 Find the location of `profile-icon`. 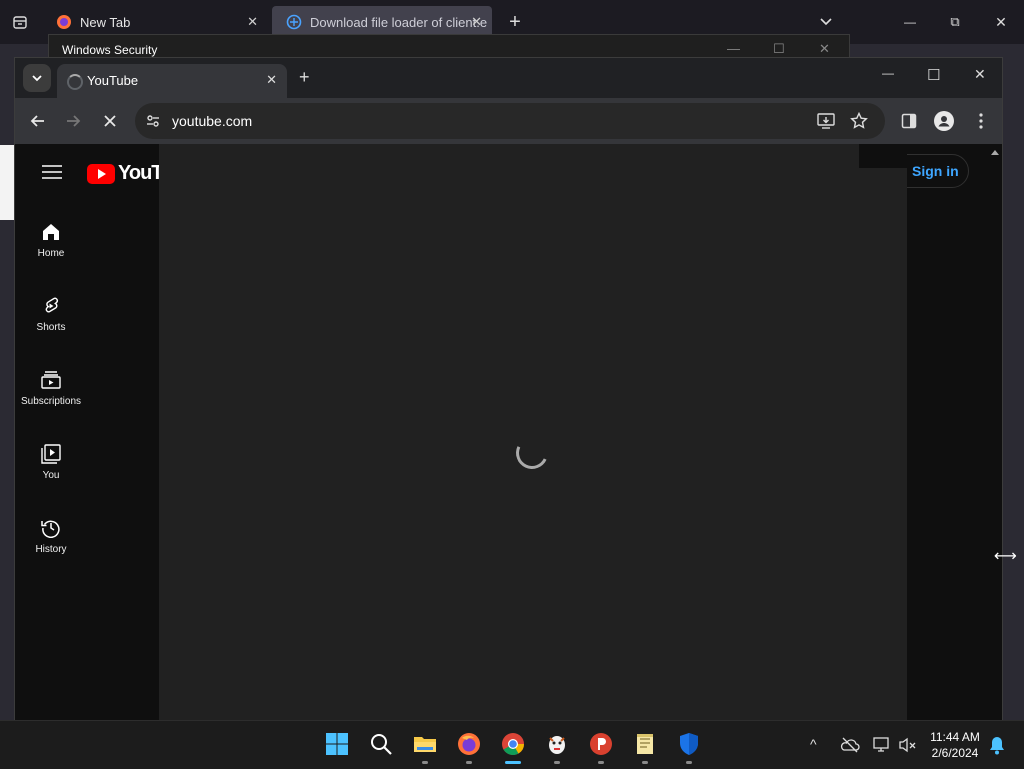

profile-icon is located at coordinates (944, 121).